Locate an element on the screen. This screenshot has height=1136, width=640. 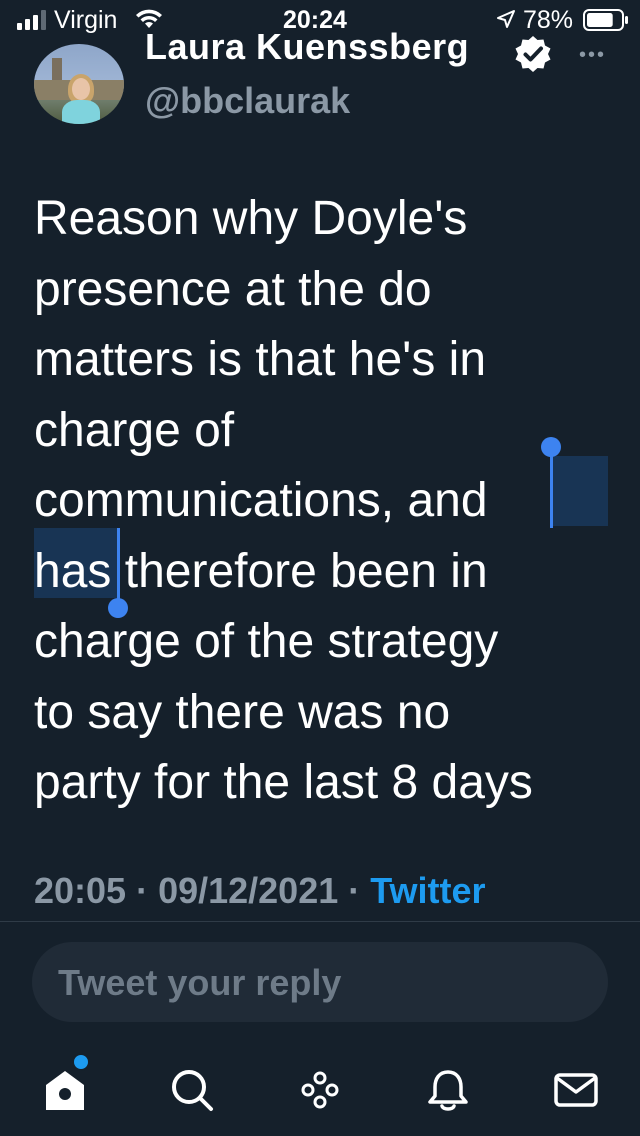
tweet-text-line: presence at the do is located at coordinates (233, 289).